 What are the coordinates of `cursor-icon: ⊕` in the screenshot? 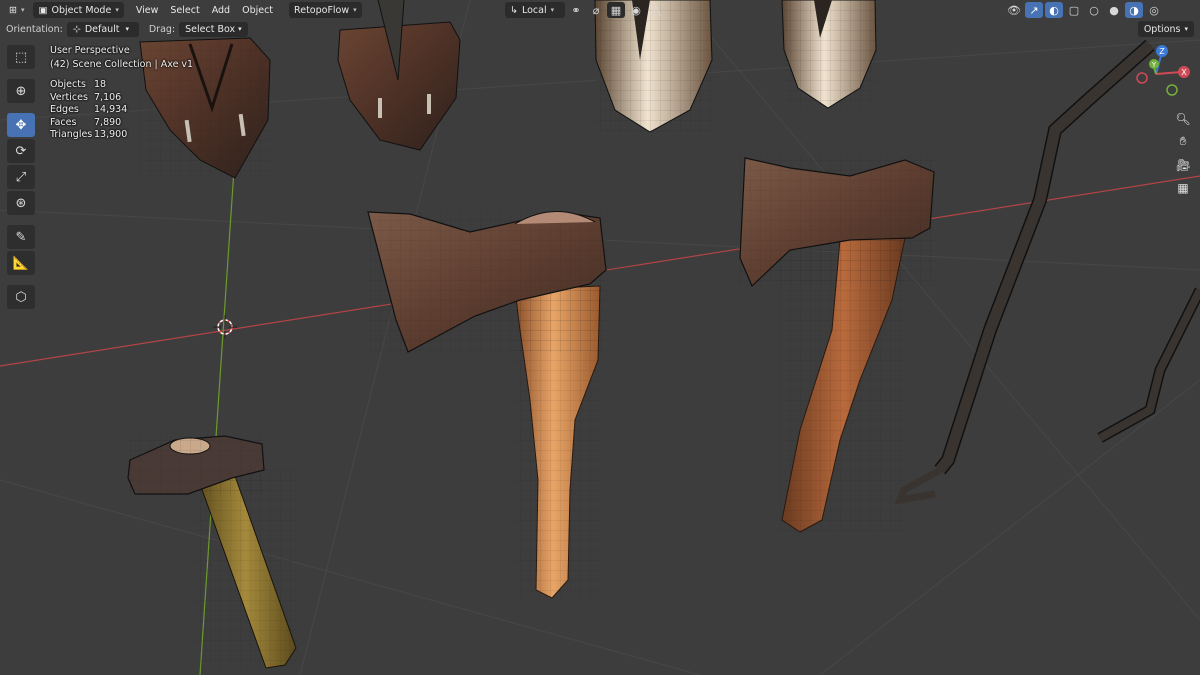 It's located at (21, 91).